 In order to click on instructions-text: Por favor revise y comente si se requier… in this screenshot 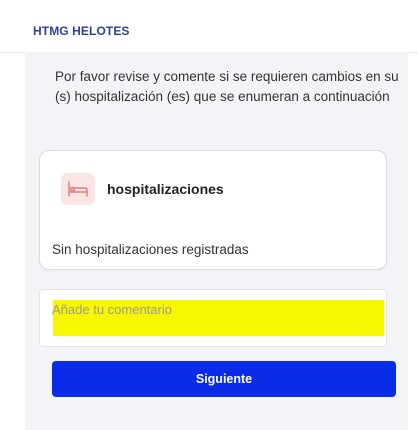, I will do `click(227, 86)`.